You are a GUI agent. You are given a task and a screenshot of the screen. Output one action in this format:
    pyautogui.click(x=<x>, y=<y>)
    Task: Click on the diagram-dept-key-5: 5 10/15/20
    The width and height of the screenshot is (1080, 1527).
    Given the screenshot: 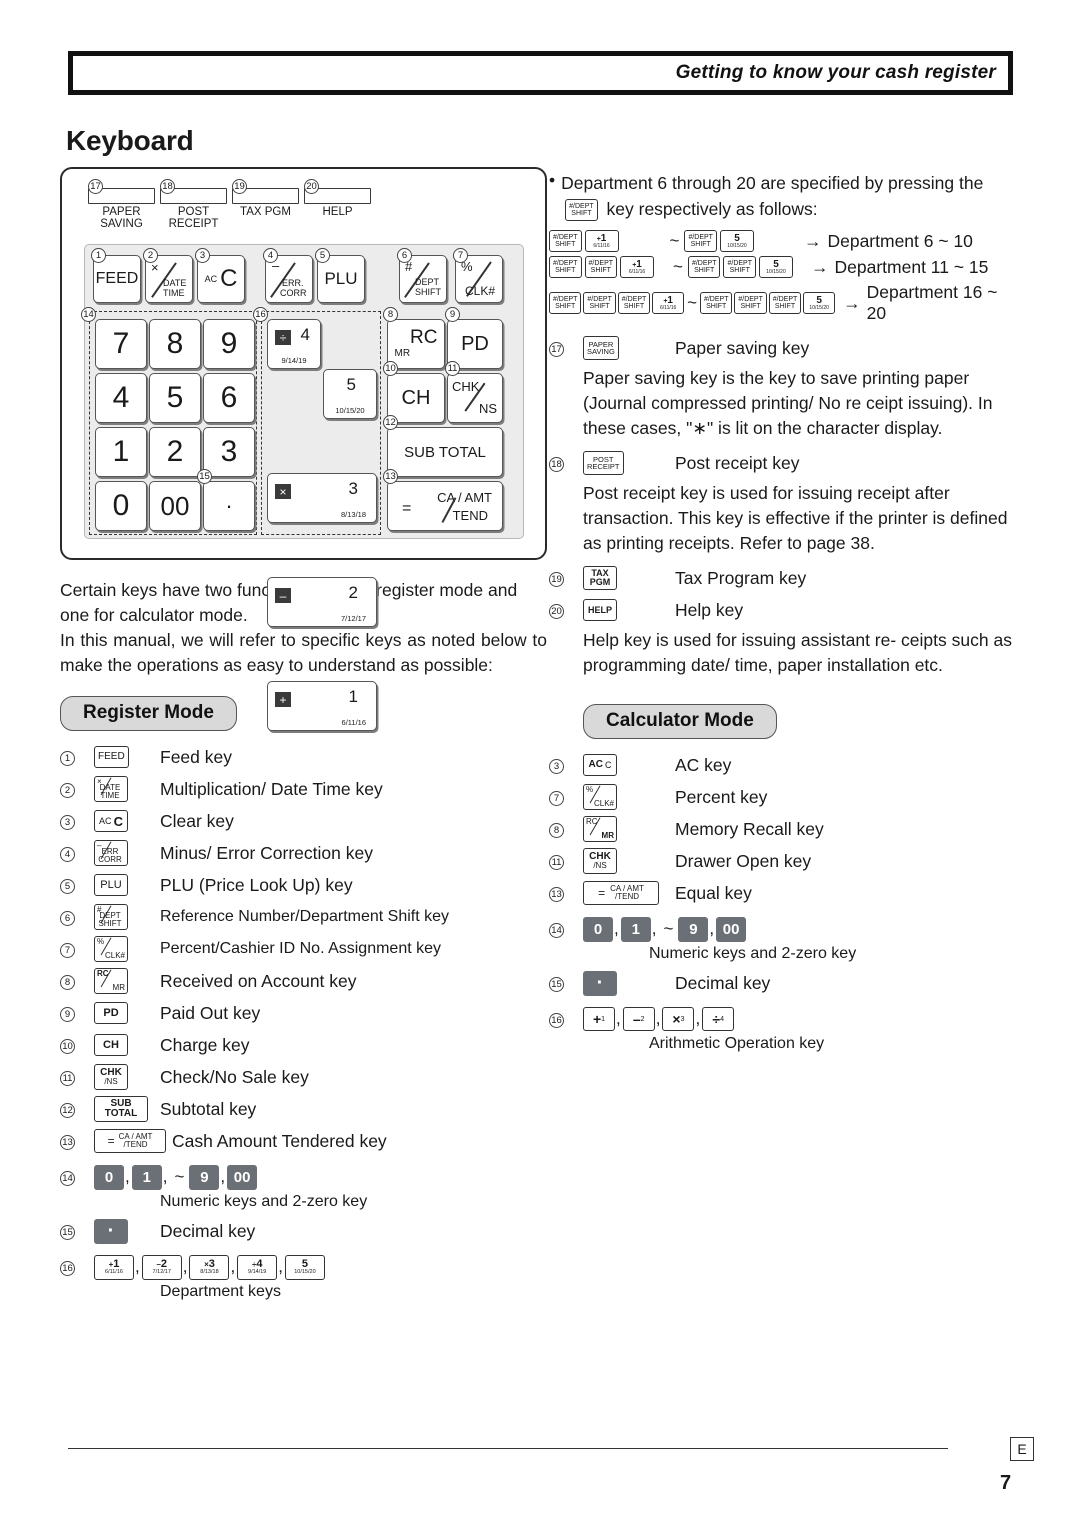 What is the action you would take?
    pyautogui.click(x=350, y=394)
    